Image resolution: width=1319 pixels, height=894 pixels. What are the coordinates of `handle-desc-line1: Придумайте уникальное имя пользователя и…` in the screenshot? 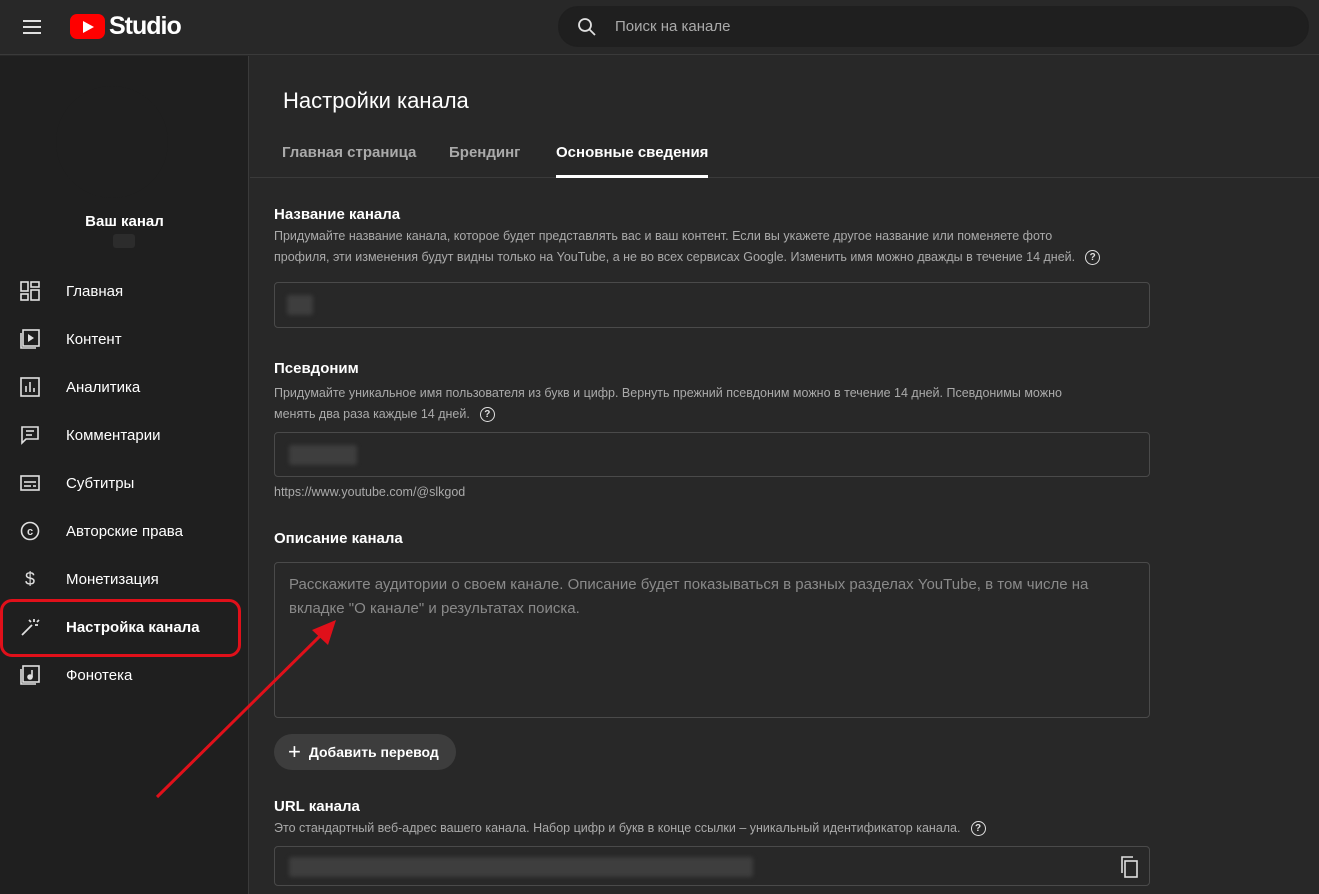 It's located at (668, 393).